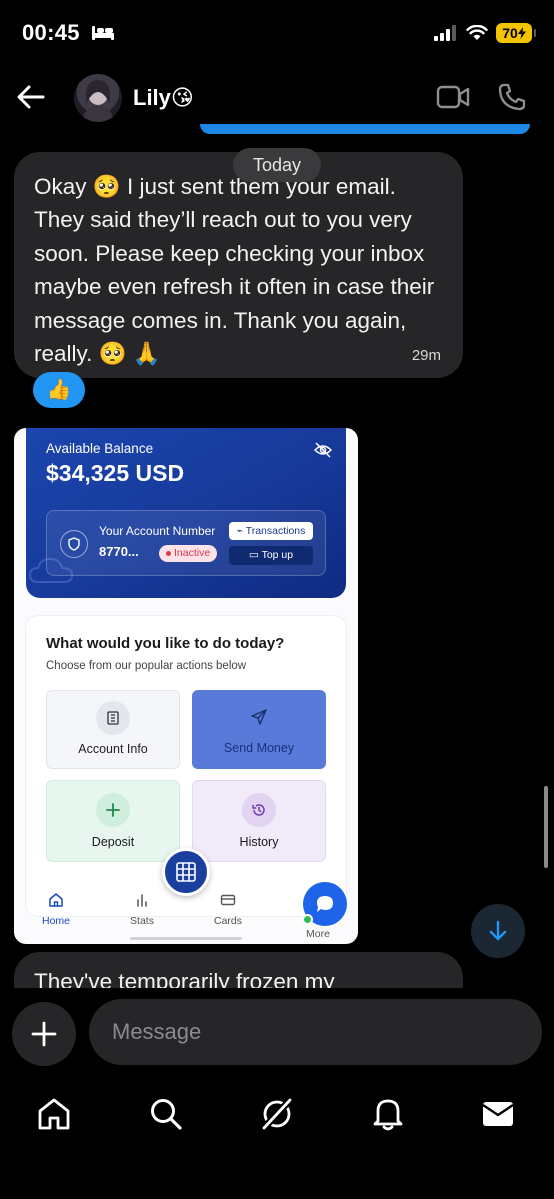 This screenshot has width=554, height=1199. I want to click on message-composer, so click(277, 1033).